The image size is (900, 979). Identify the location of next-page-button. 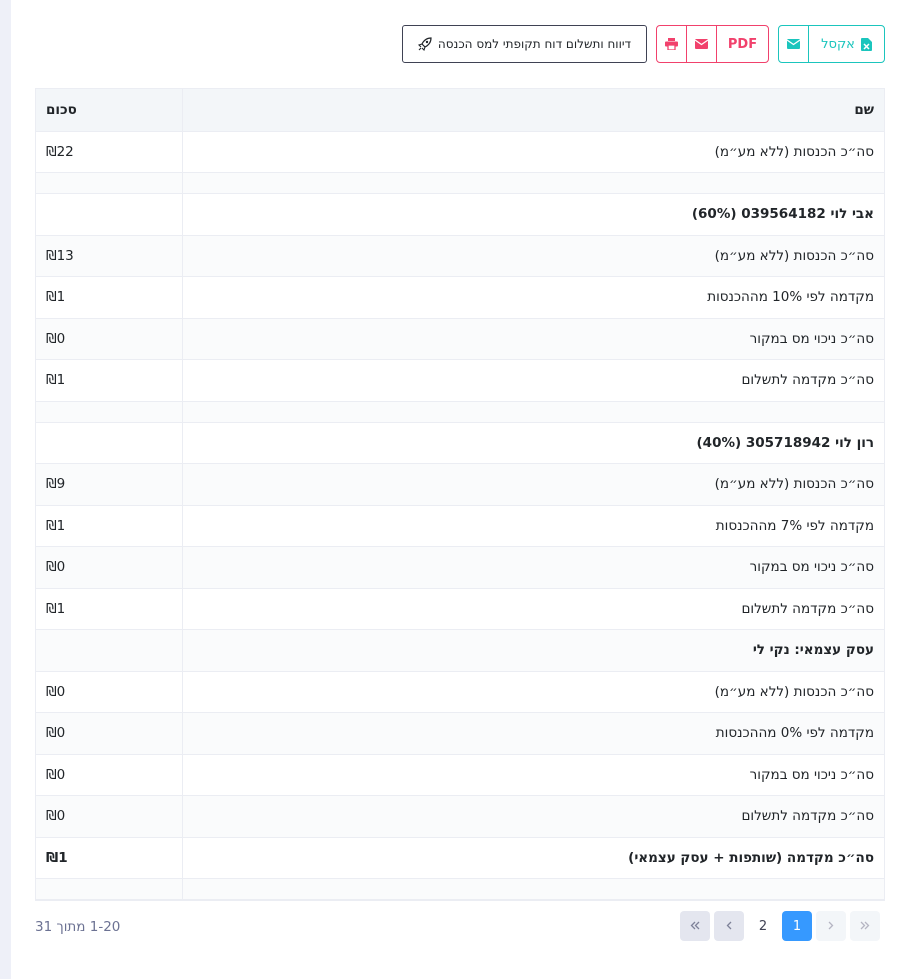
(729, 926).